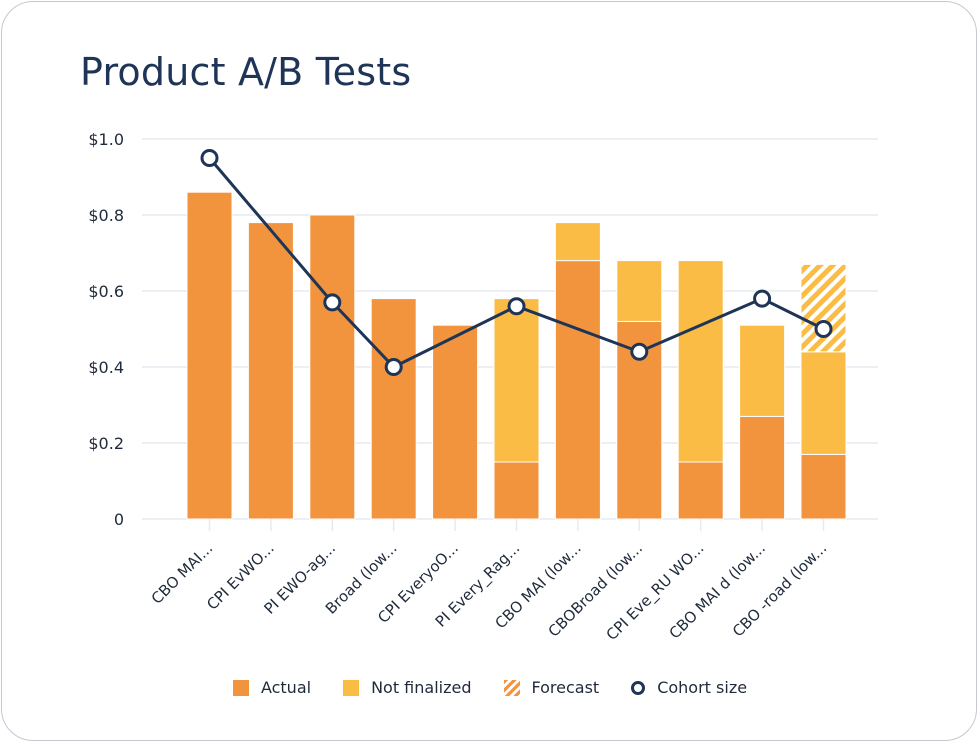  I want to click on legend-item-actual: Actual, so click(272, 687).